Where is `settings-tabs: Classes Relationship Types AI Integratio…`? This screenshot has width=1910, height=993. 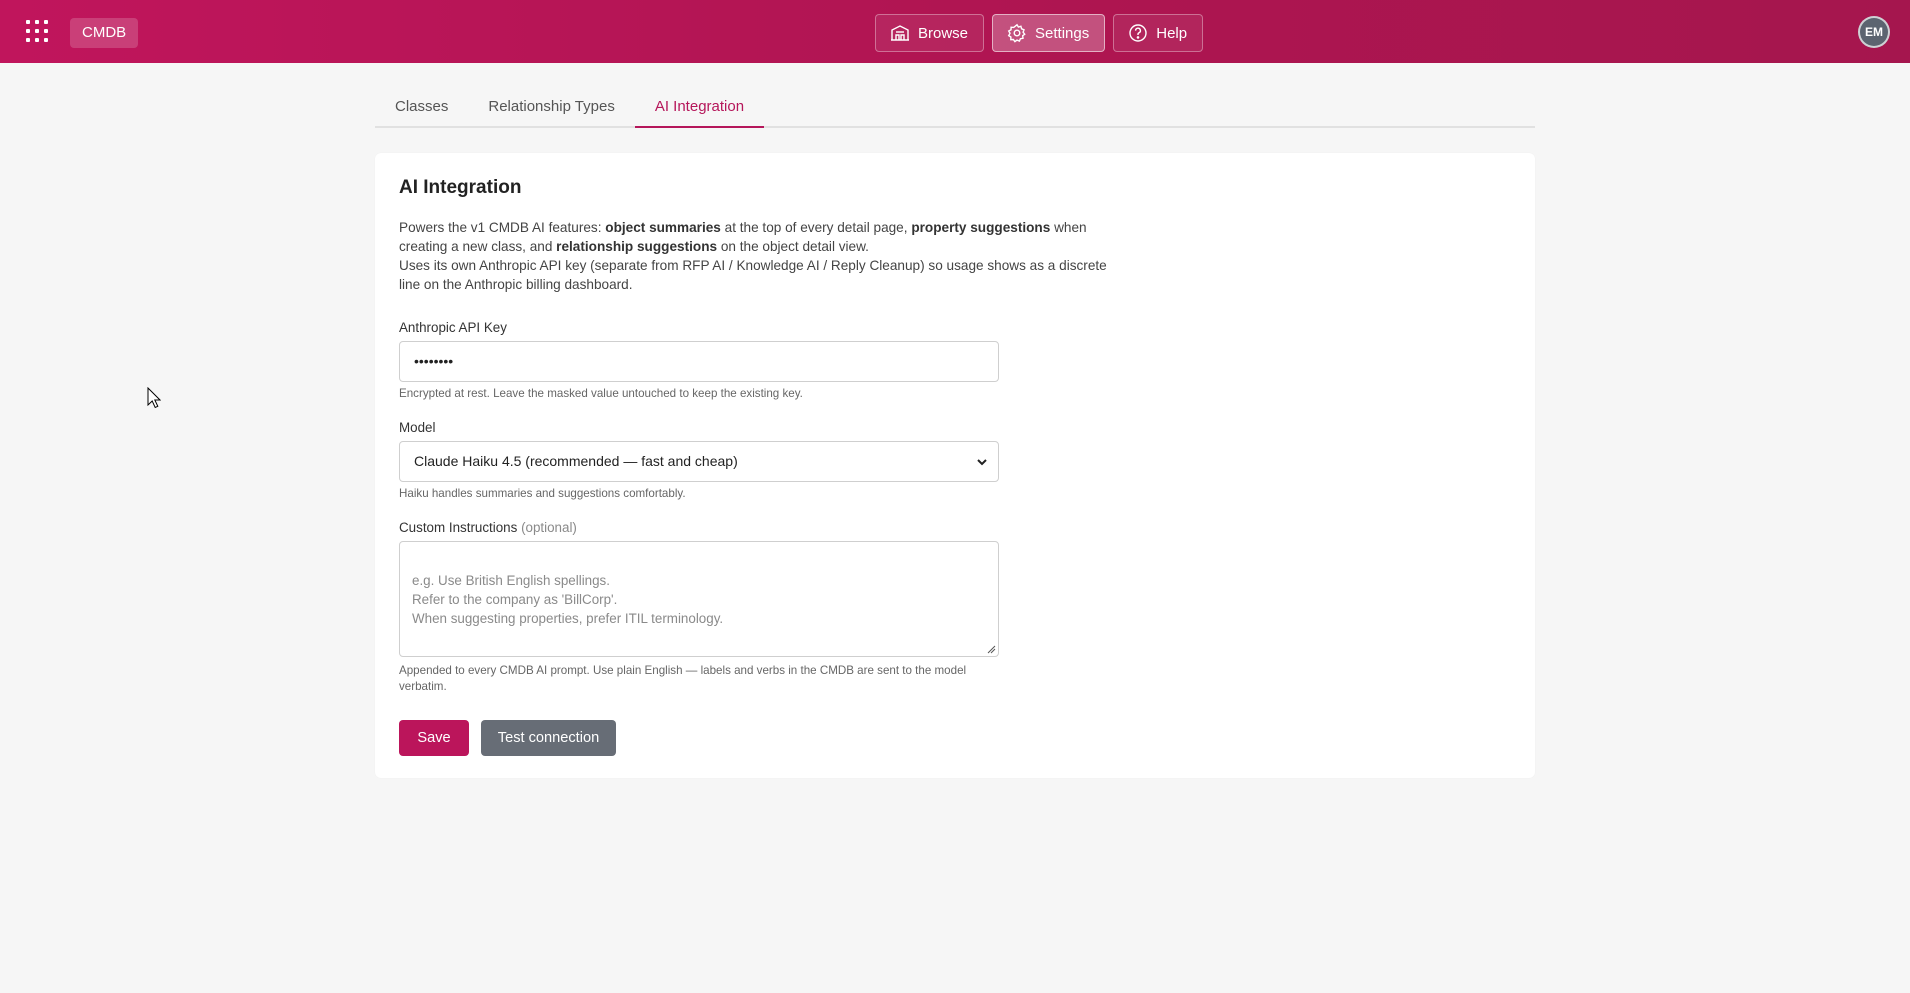 settings-tabs: Classes Relationship Types AI Integratio… is located at coordinates (955, 108).